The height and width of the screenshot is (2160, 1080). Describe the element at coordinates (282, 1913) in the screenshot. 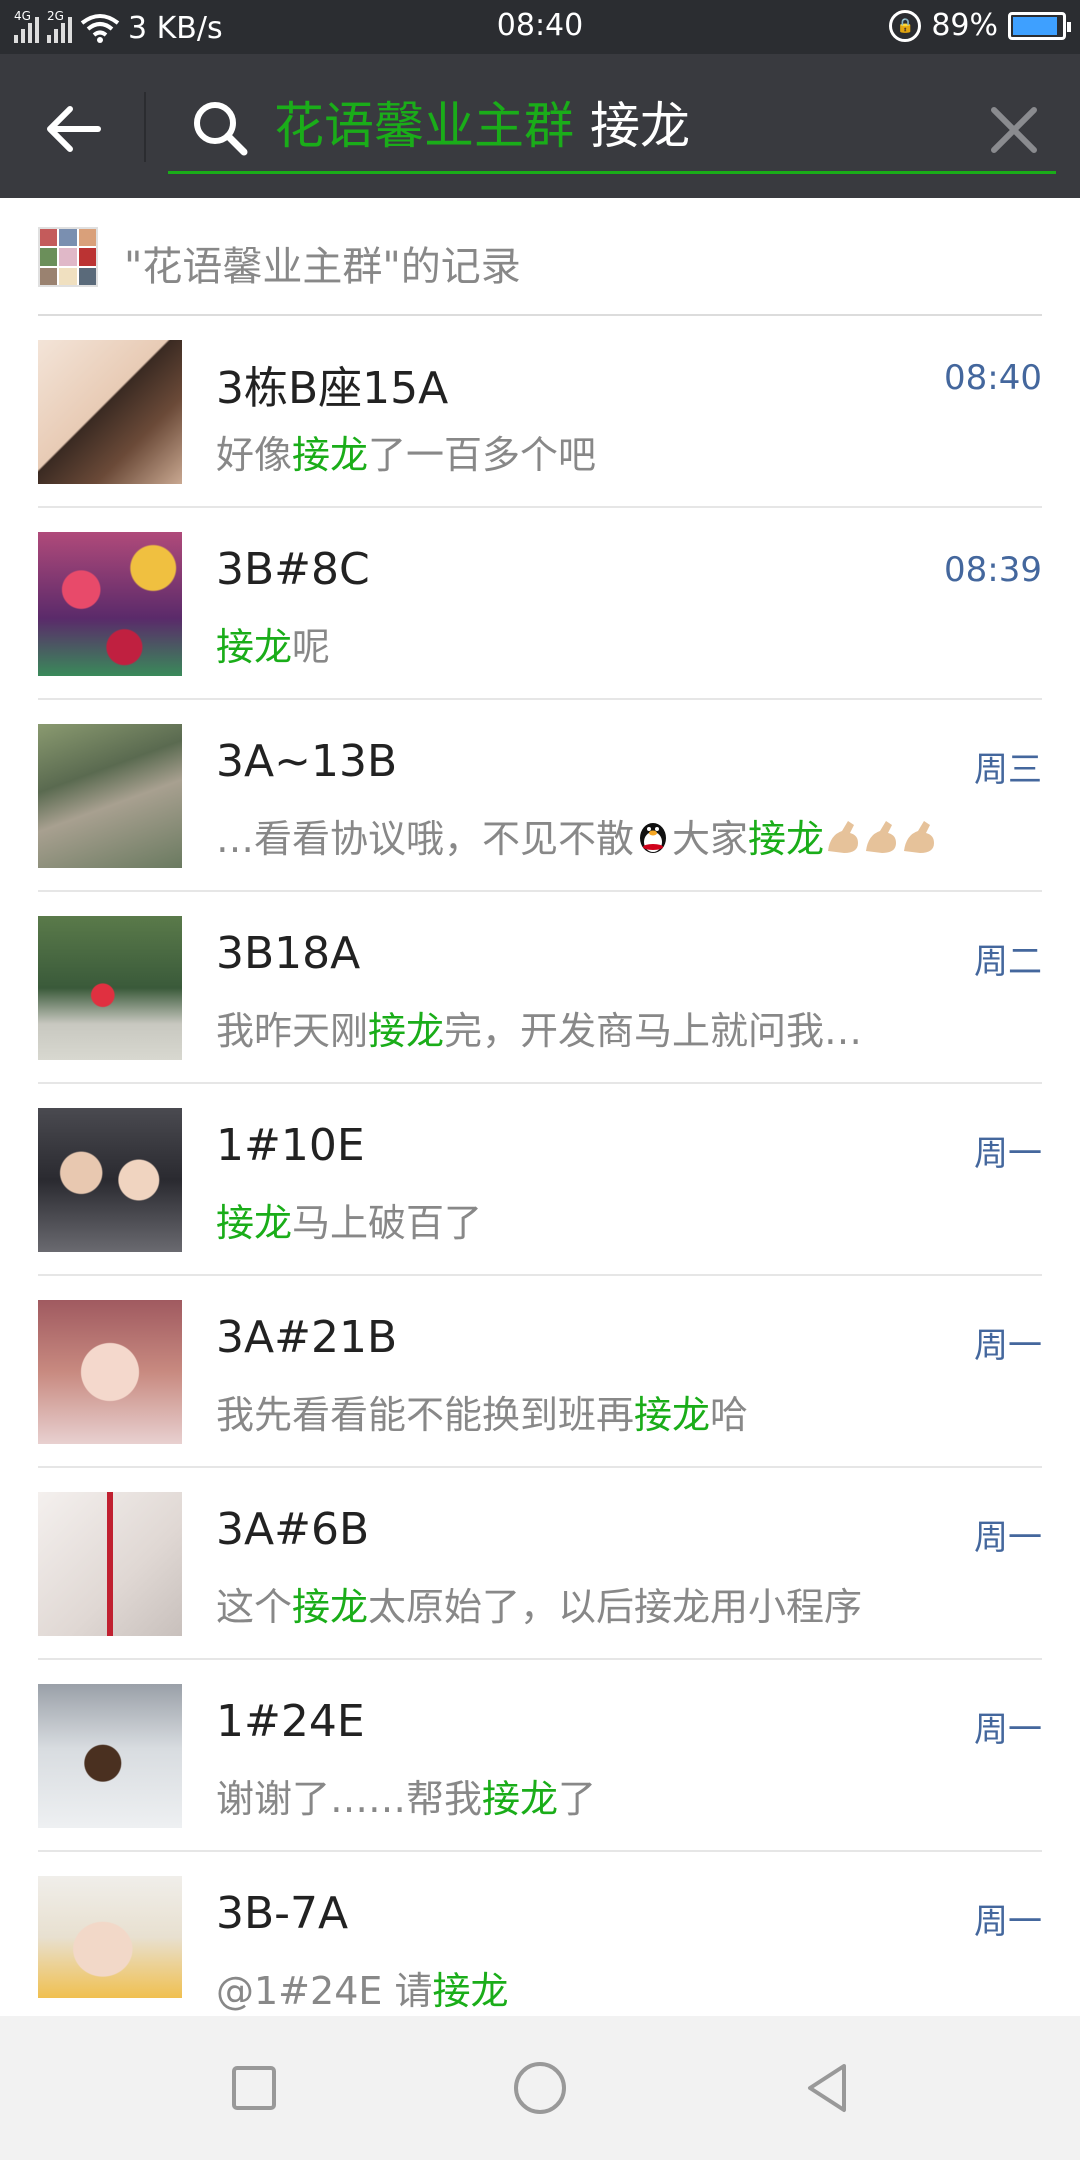

I see `sender-name: 3B-7A` at that location.